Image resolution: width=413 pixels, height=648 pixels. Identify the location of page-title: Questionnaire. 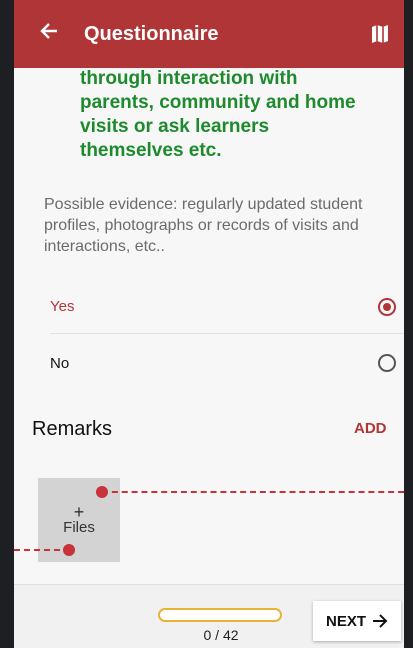
(151, 33).